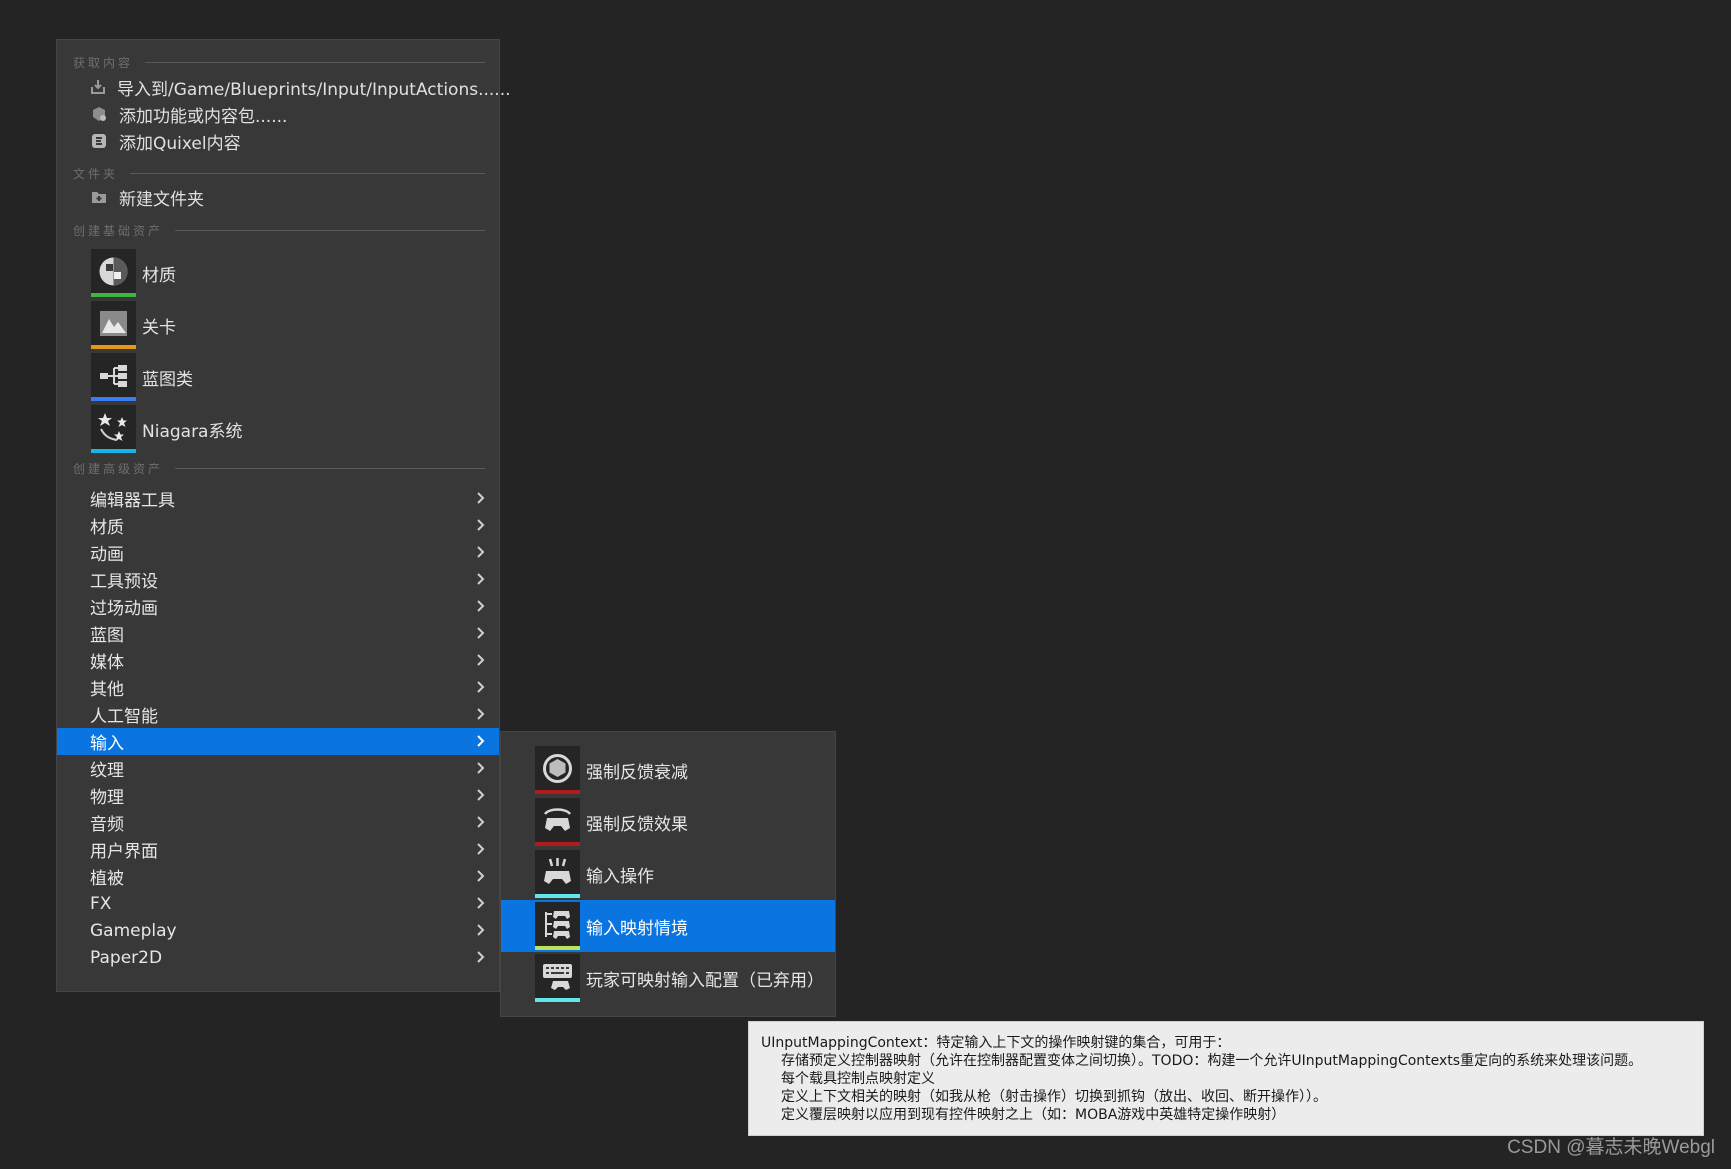  What do you see at coordinates (290, 377) in the screenshot?
I see `create-blueprint-class-item: 蓝图类` at bounding box center [290, 377].